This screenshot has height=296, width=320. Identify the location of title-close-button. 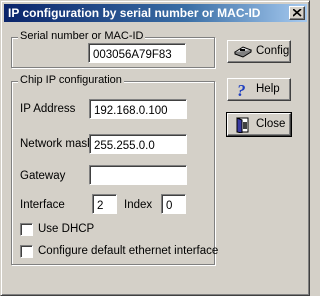
(297, 13).